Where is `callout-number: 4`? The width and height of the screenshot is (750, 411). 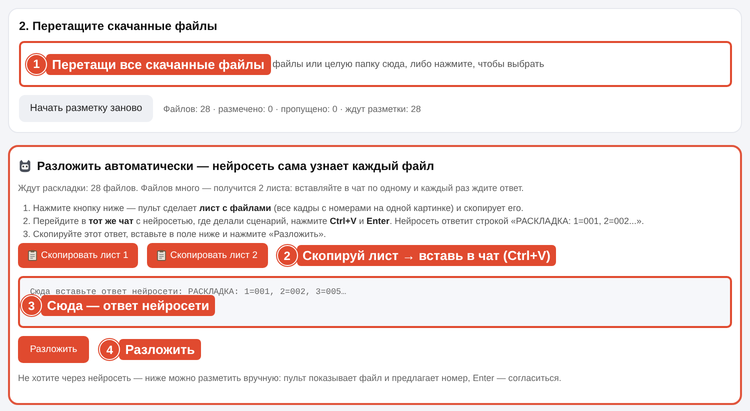
callout-number: 4 is located at coordinates (109, 349).